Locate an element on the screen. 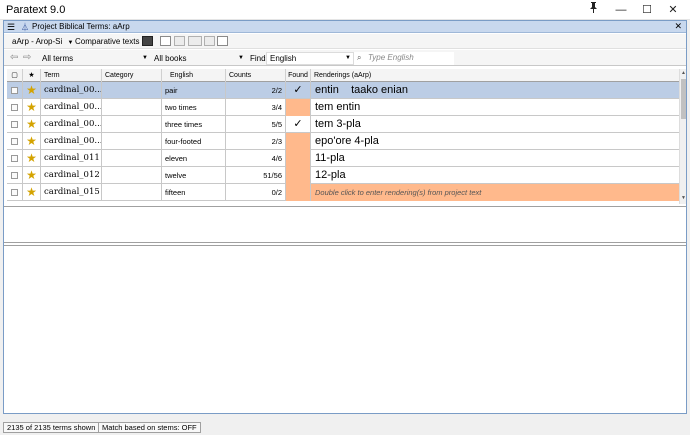 Image resolution: width=690 pixels, height=435 pixels. header-counts: Counts is located at coordinates (256, 75).